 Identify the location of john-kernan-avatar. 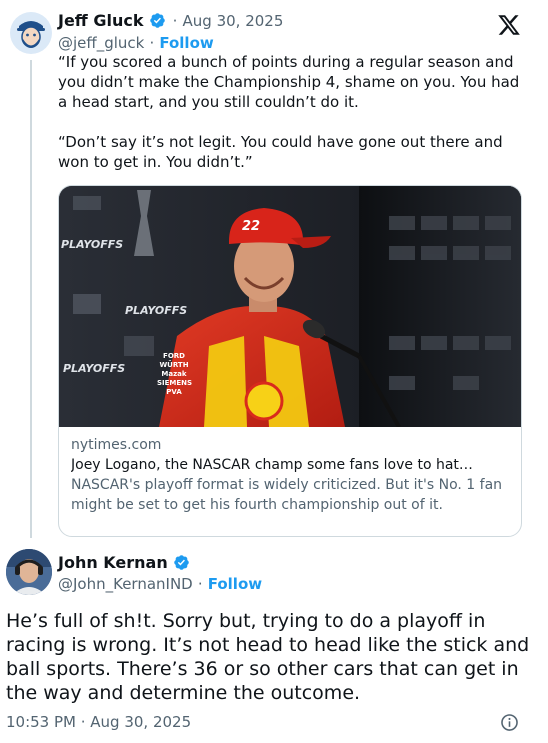
(29, 572).